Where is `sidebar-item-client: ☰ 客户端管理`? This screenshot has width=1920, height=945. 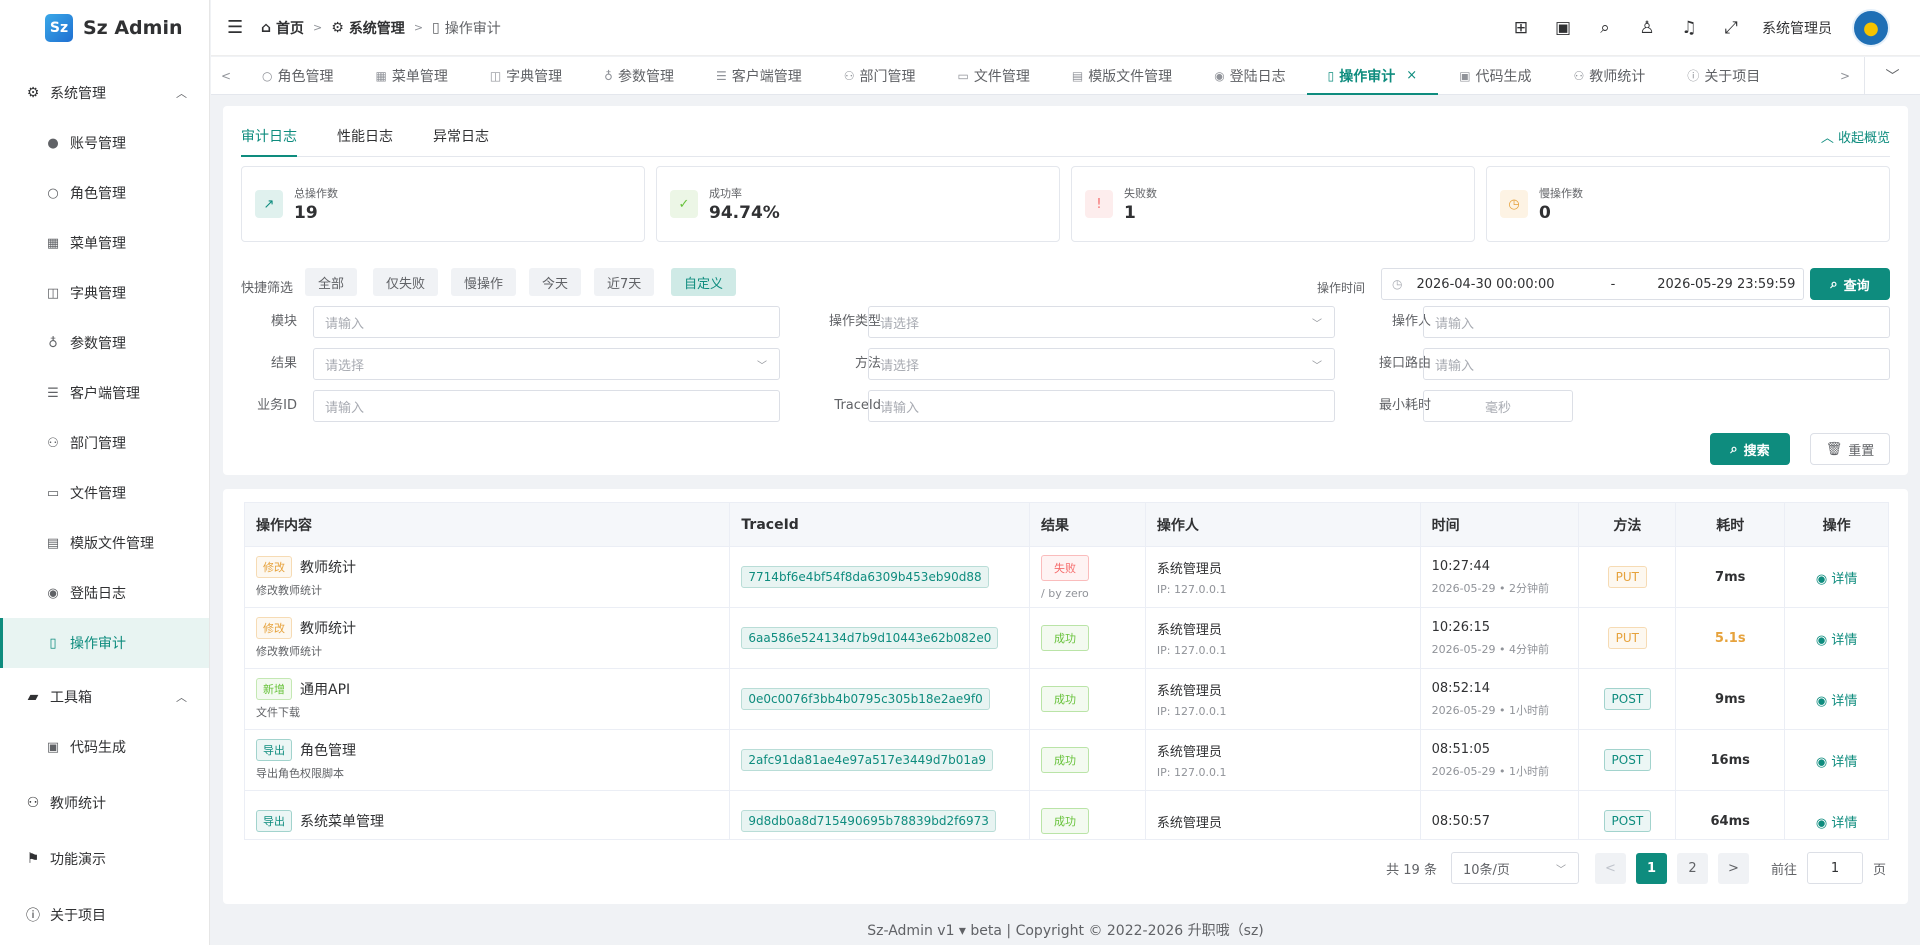 sidebar-item-client: ☰ 客户端管理 is located at coordinates (104, 393).